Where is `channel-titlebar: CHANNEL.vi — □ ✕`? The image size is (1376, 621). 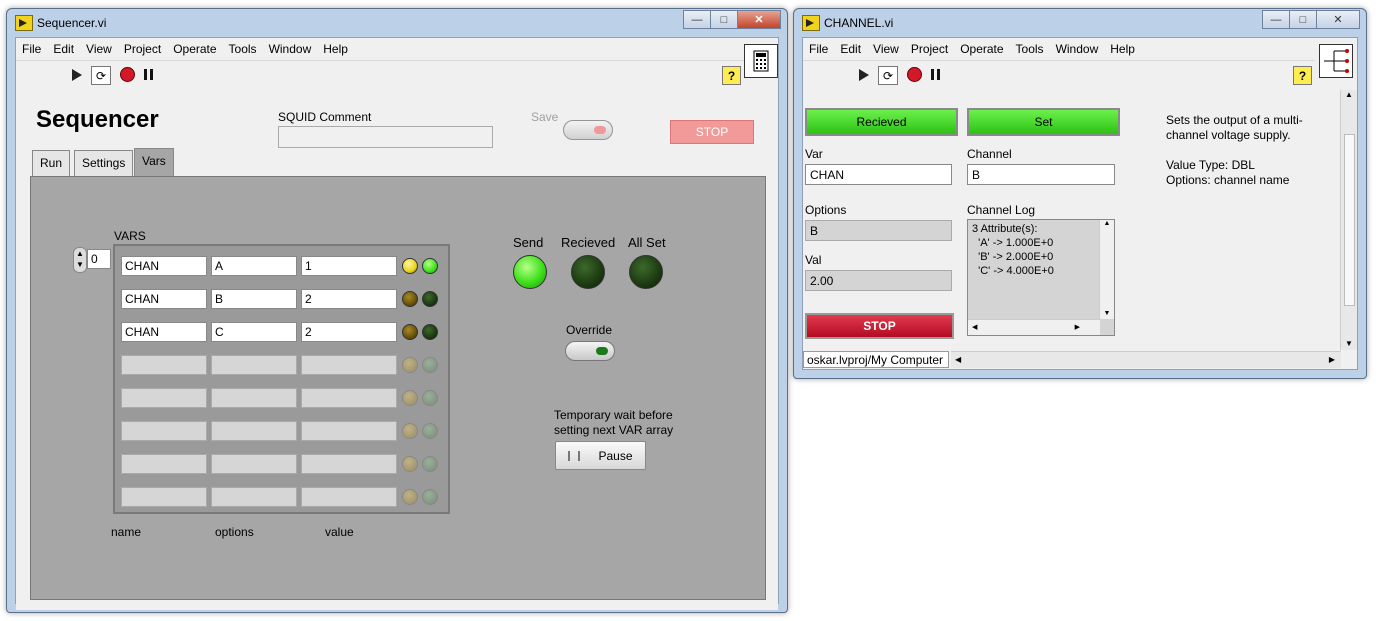 channel-titlebar: CHANNEL.vi — □ ✕ is located at coordinates (1080, 23).